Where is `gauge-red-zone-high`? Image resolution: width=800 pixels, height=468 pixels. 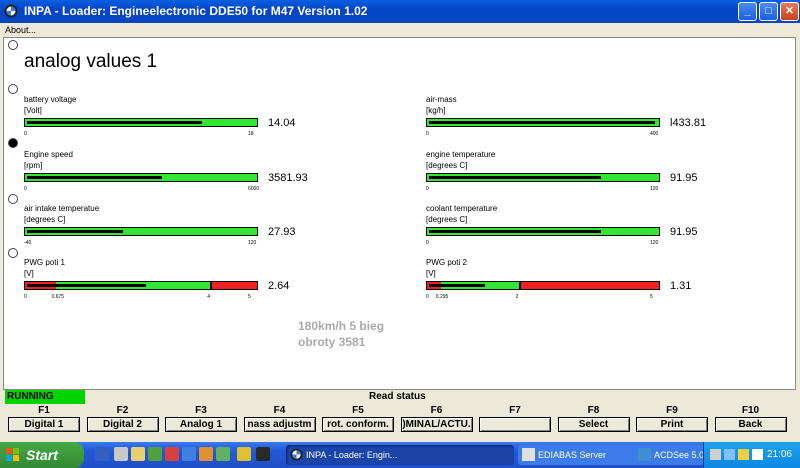
gauge-red-zone-high is located at coordinates (589, 285).